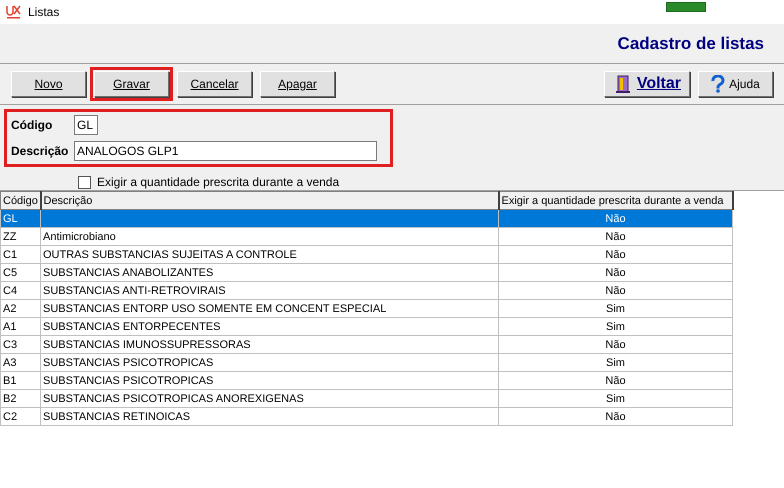 The width and height of the screenshot is (784, 488). Describe the element at coordinates (9, 398) in the screenshot. I see `table-cell: B2` at that location.